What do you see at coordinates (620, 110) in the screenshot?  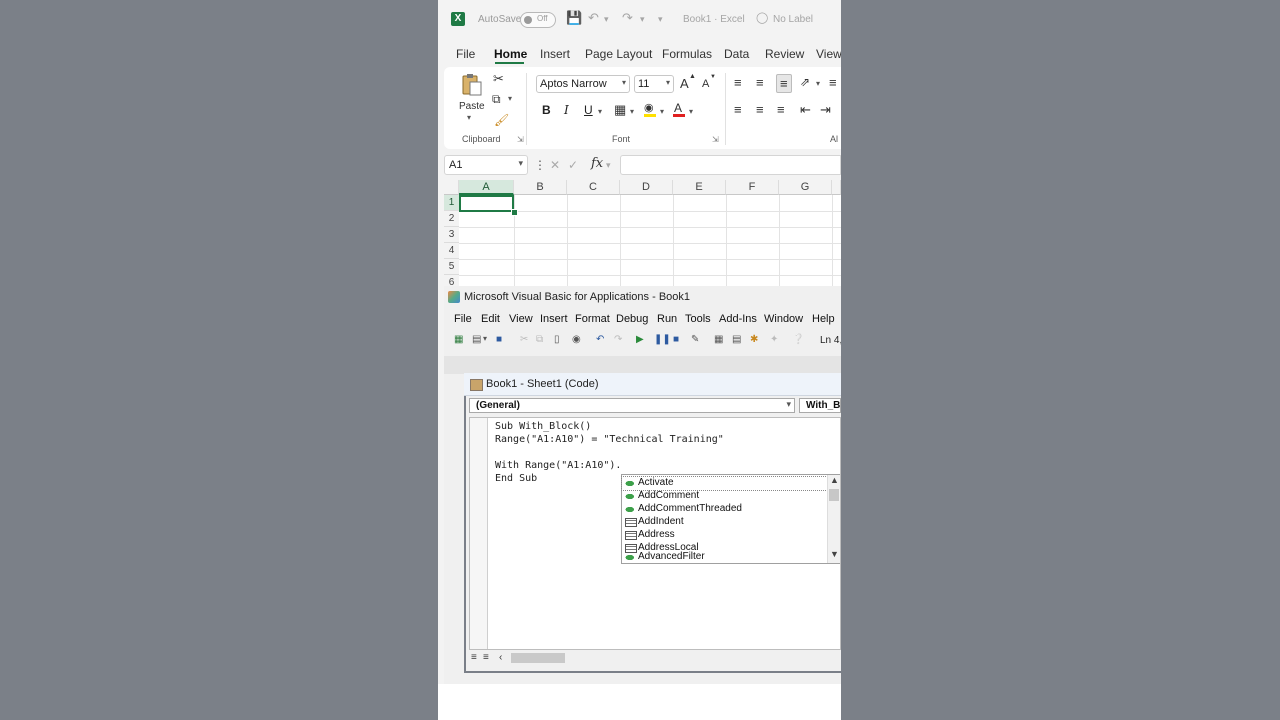 I see `borders-icon: ▦` at bounding box center [620, 110].